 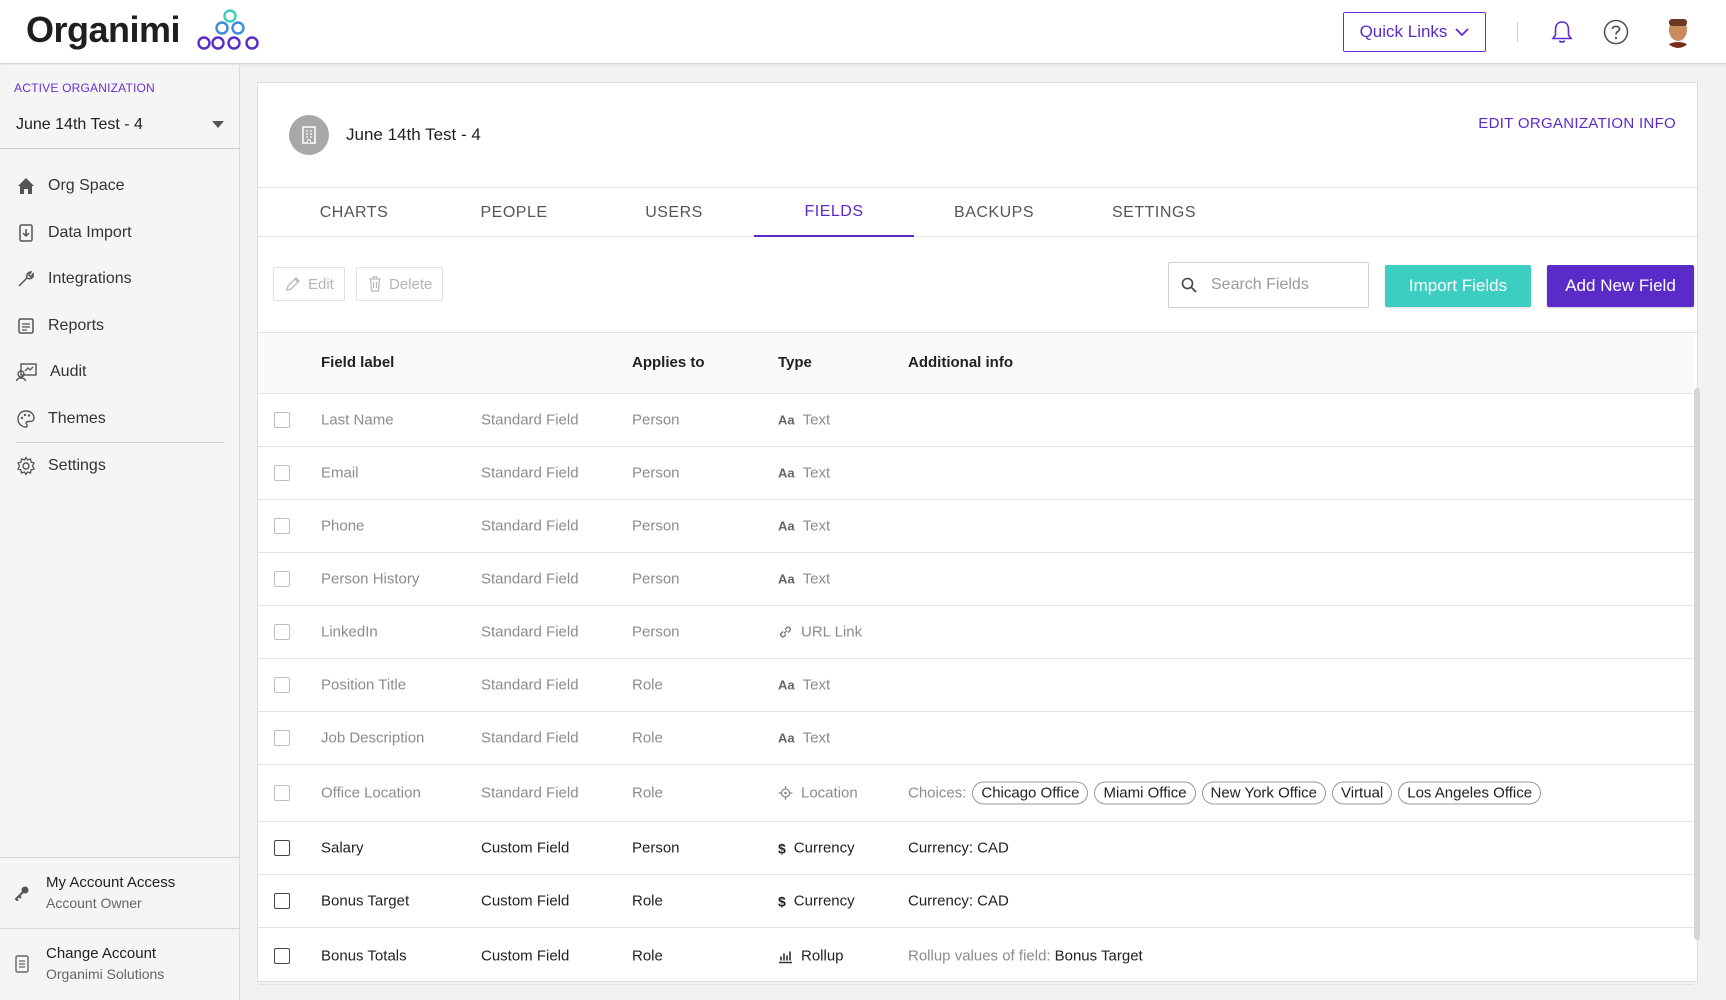 What do you see at coordinates (86, 186) in the screenshot?
I see `sidebar-item-label: Org Space` at bounding box center [86, 186].